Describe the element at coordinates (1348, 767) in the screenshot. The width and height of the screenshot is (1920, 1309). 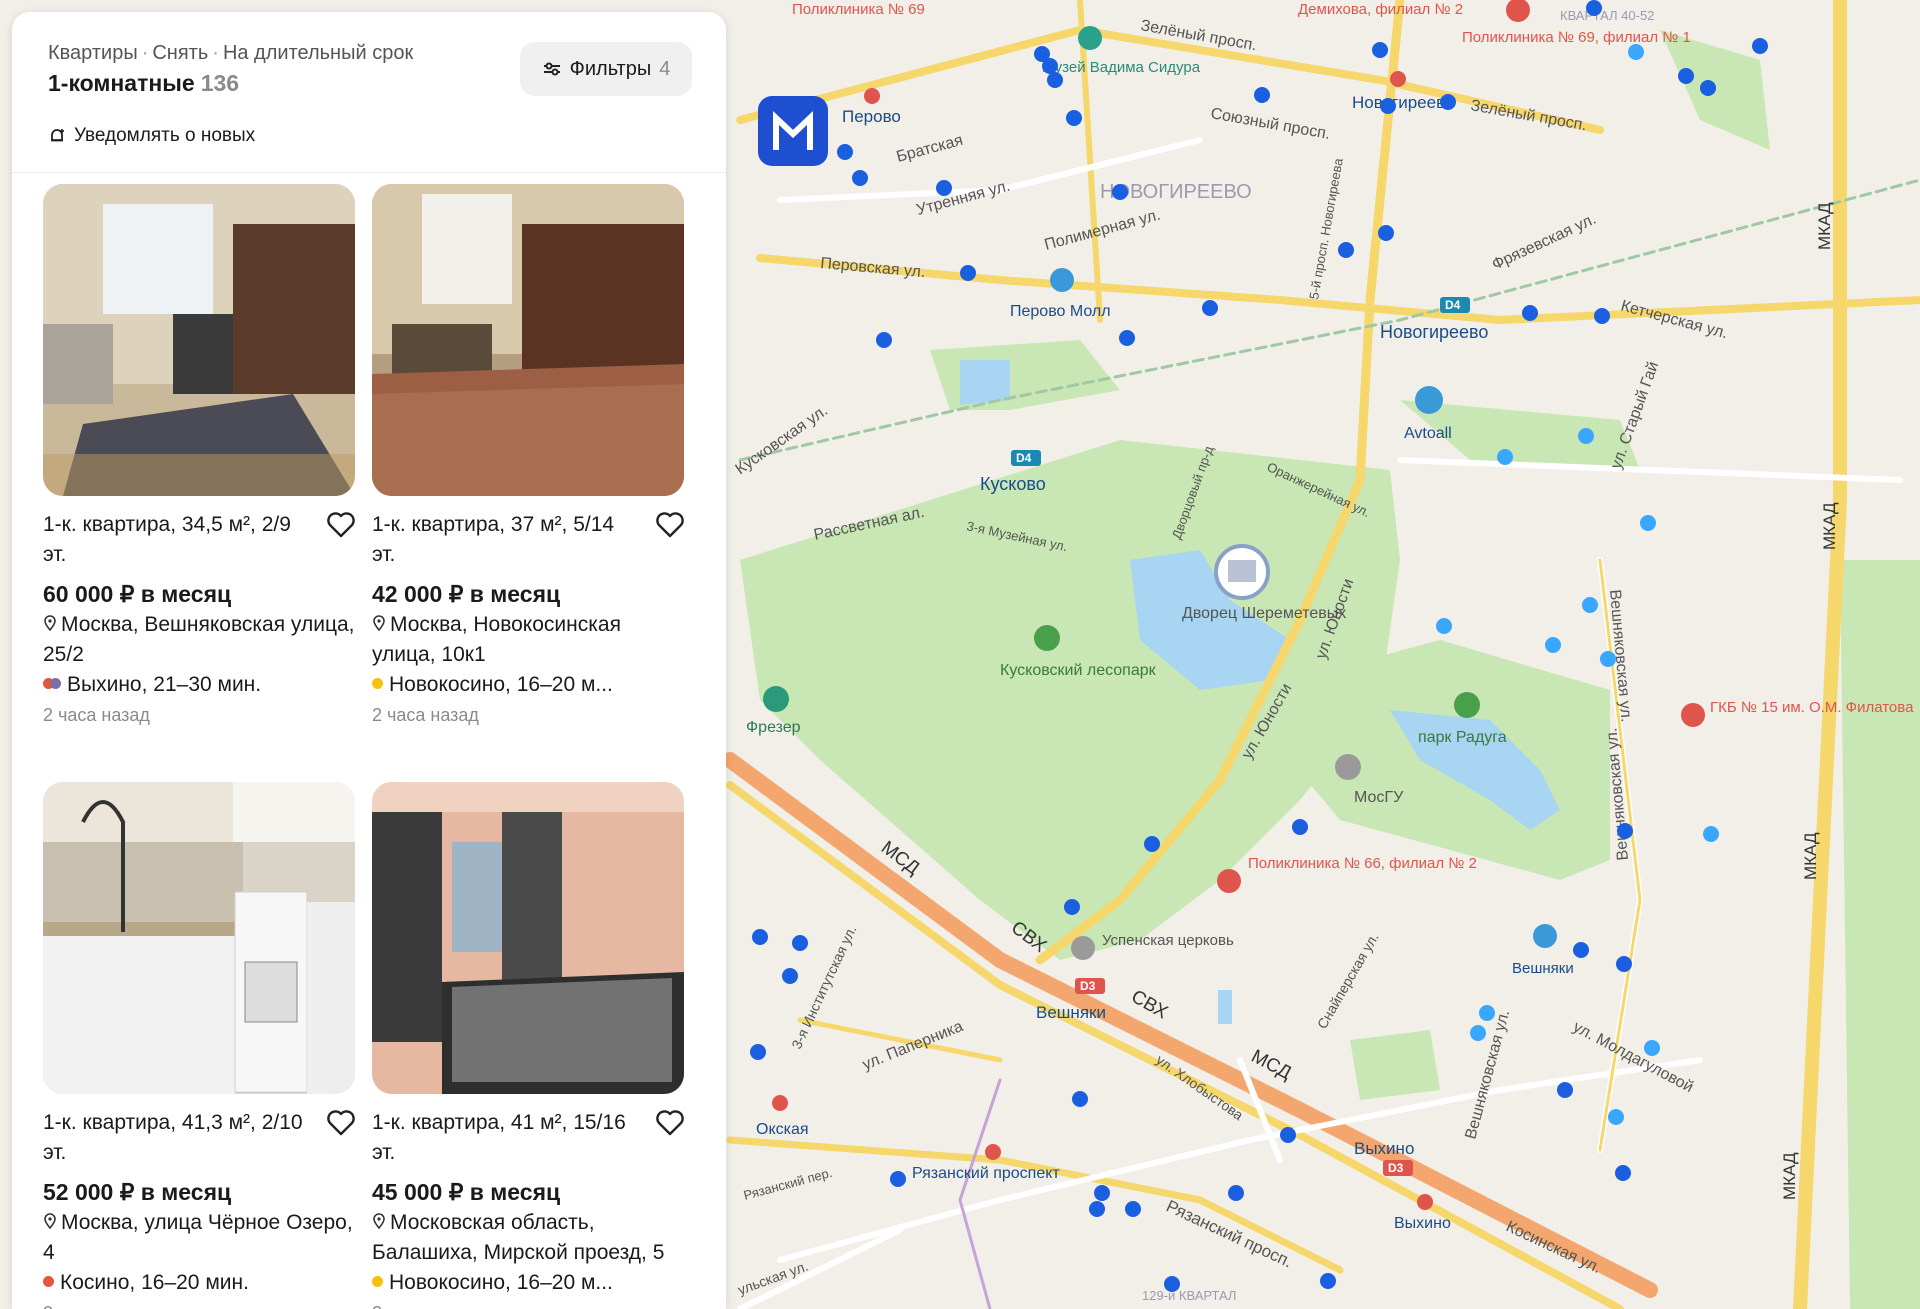
I see `university-icon` at that location.